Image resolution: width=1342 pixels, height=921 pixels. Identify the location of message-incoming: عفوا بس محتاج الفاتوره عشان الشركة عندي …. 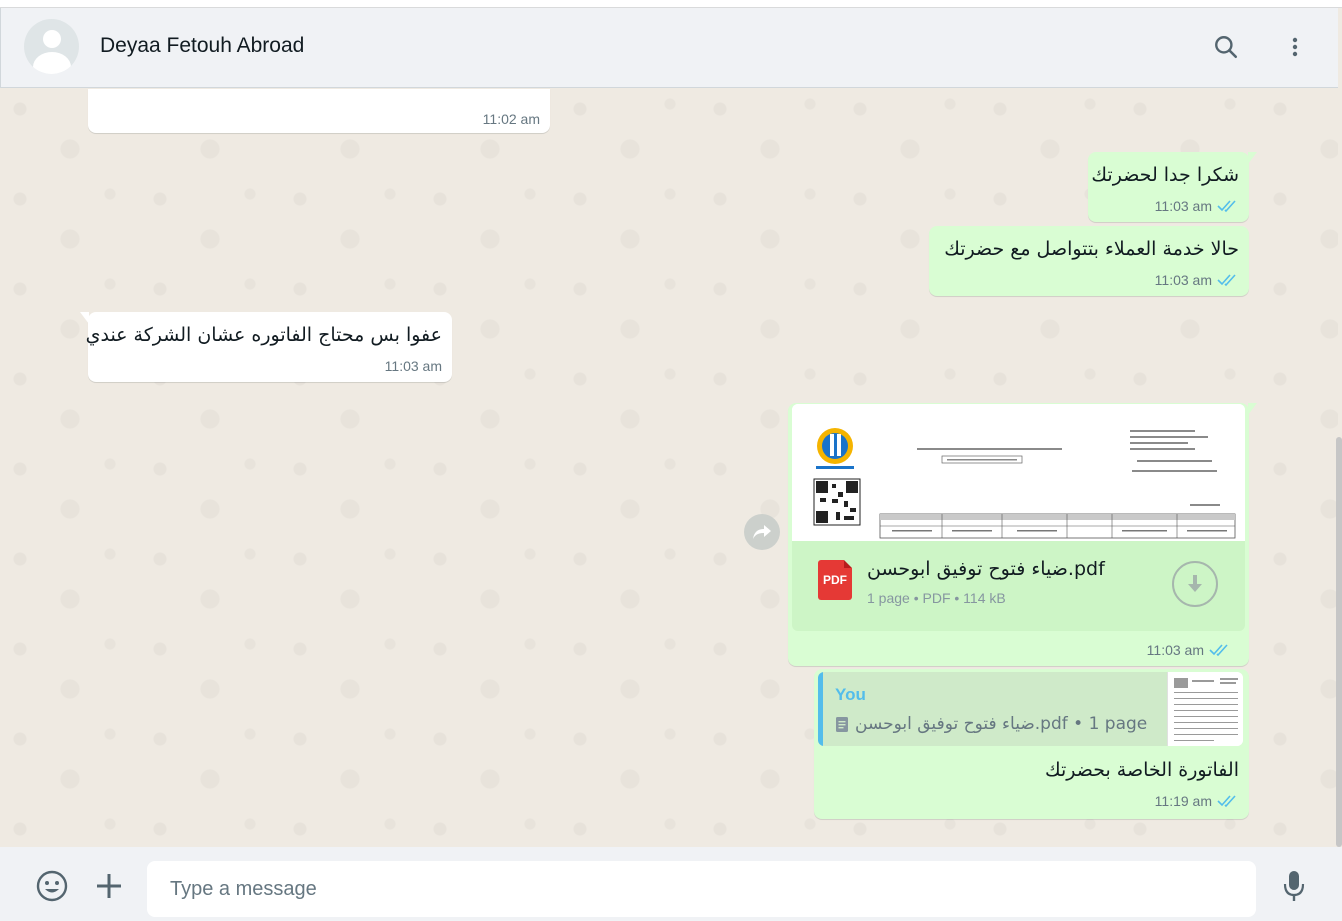
(266, 347).